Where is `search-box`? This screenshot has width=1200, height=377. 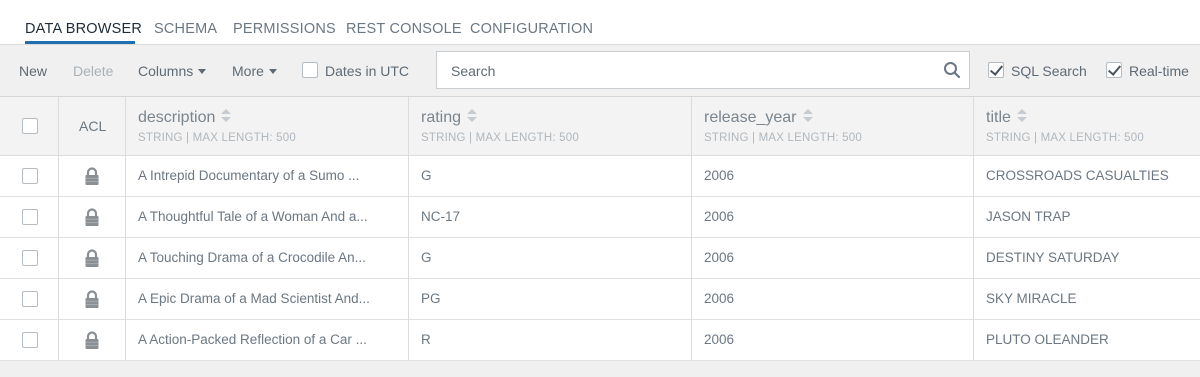
search-box is located at coordinates (703, 70).